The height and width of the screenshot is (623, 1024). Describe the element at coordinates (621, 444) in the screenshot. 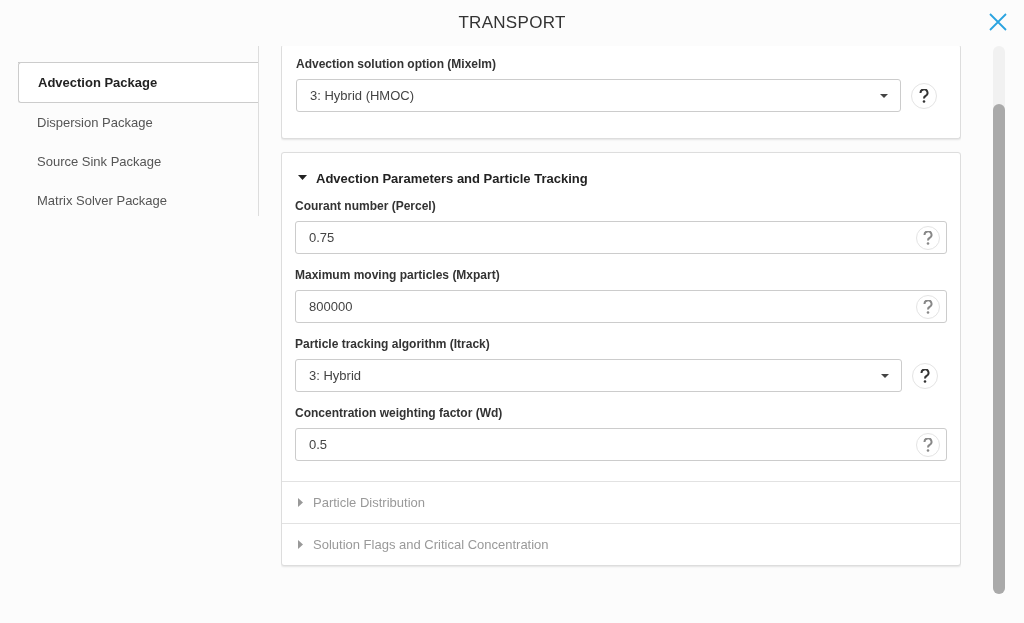

I see `input-field: 0.5` at that location.